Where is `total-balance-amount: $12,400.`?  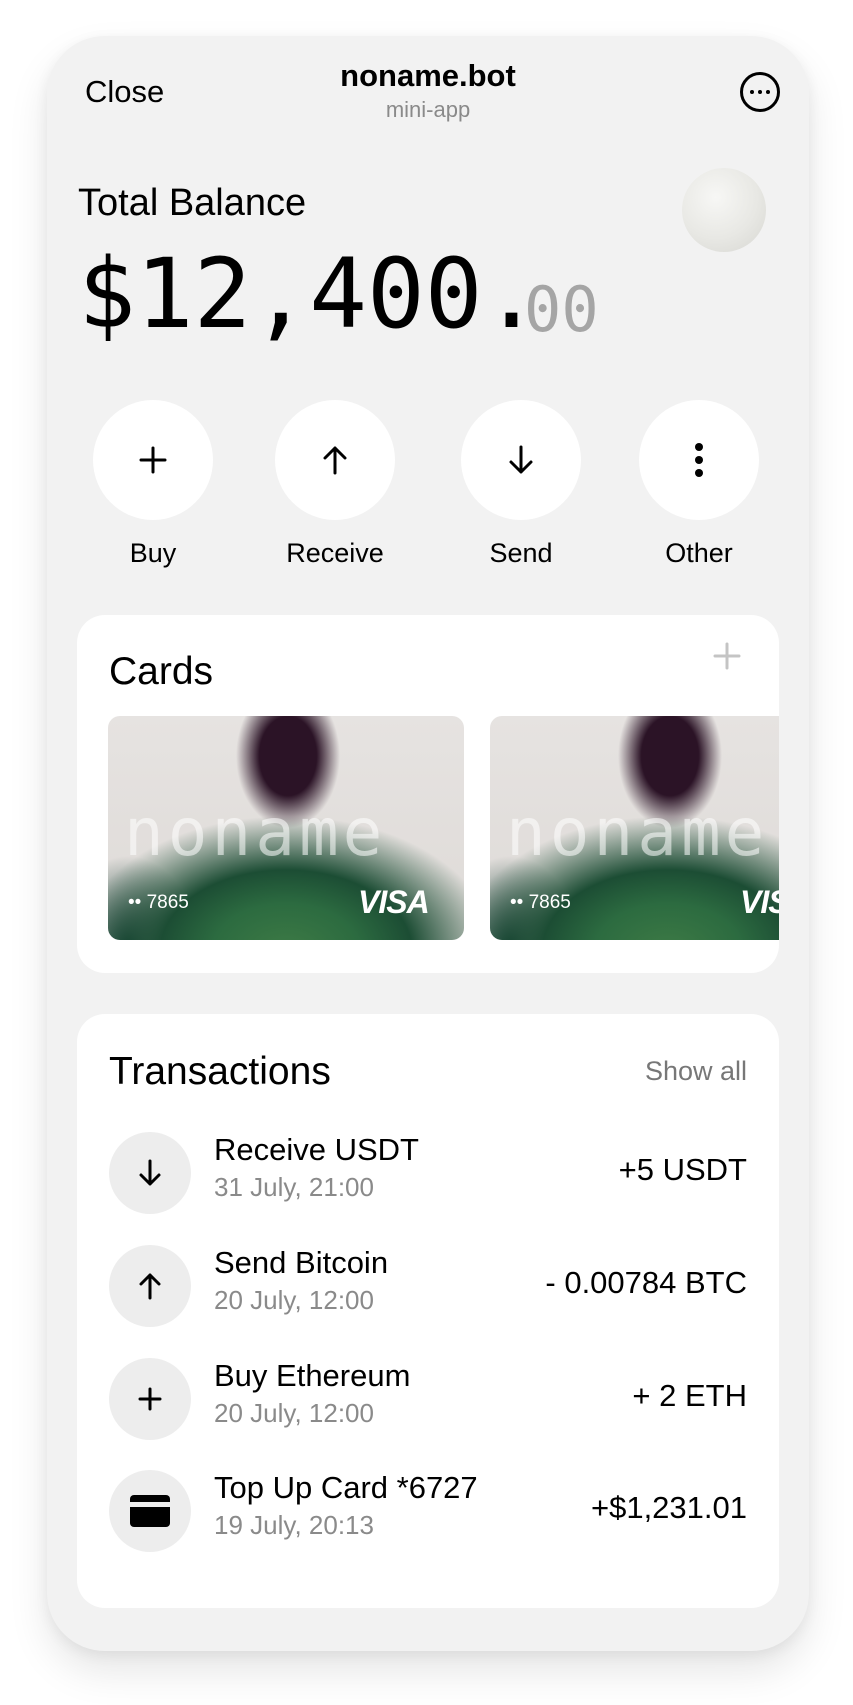 total-balance-amount: $12,400. is located at coordinates (309, 294).